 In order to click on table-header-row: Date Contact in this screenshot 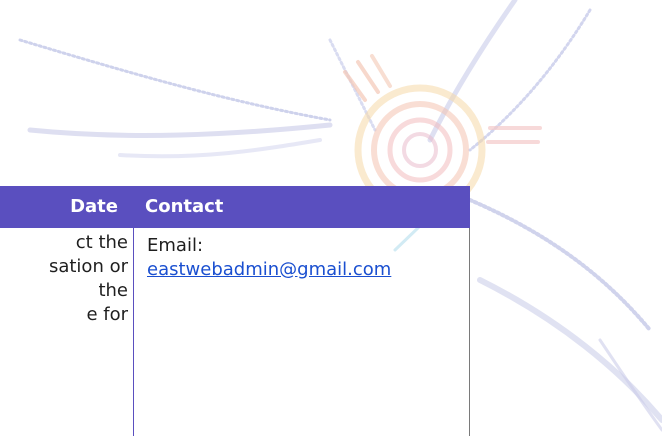, I will do `click(235, 207)`.